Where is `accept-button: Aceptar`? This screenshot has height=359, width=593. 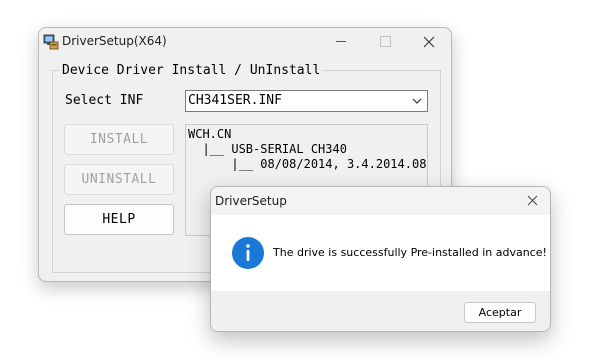 accept-button: Aceptar is located at coordinates (500, 312).